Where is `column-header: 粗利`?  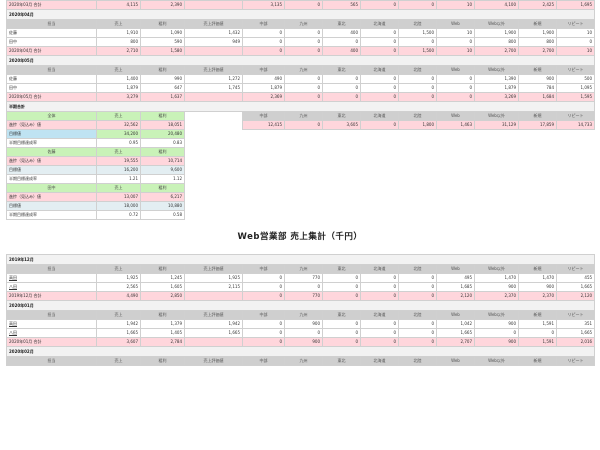
column-header: 粗利 is located at coordinates (162, 315).